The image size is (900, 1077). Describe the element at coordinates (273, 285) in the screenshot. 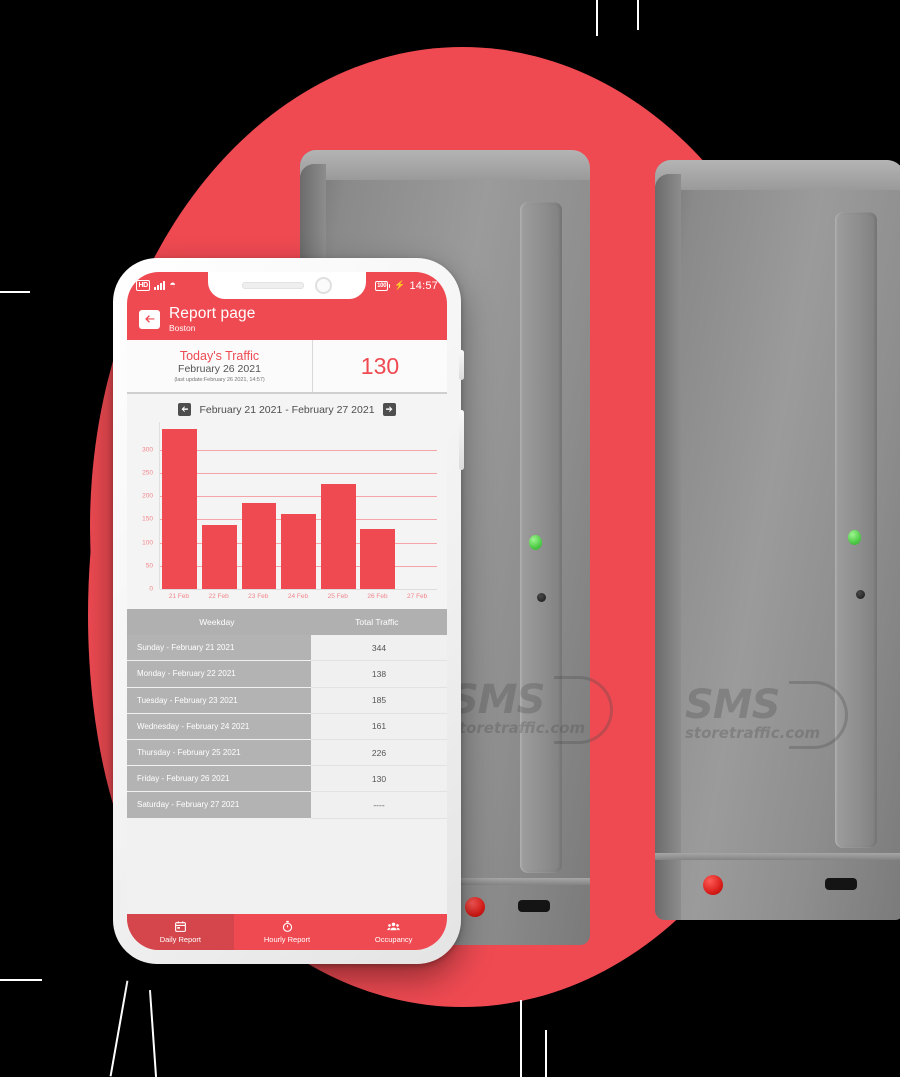

I see `earpiece-speaker-icon` at that location.